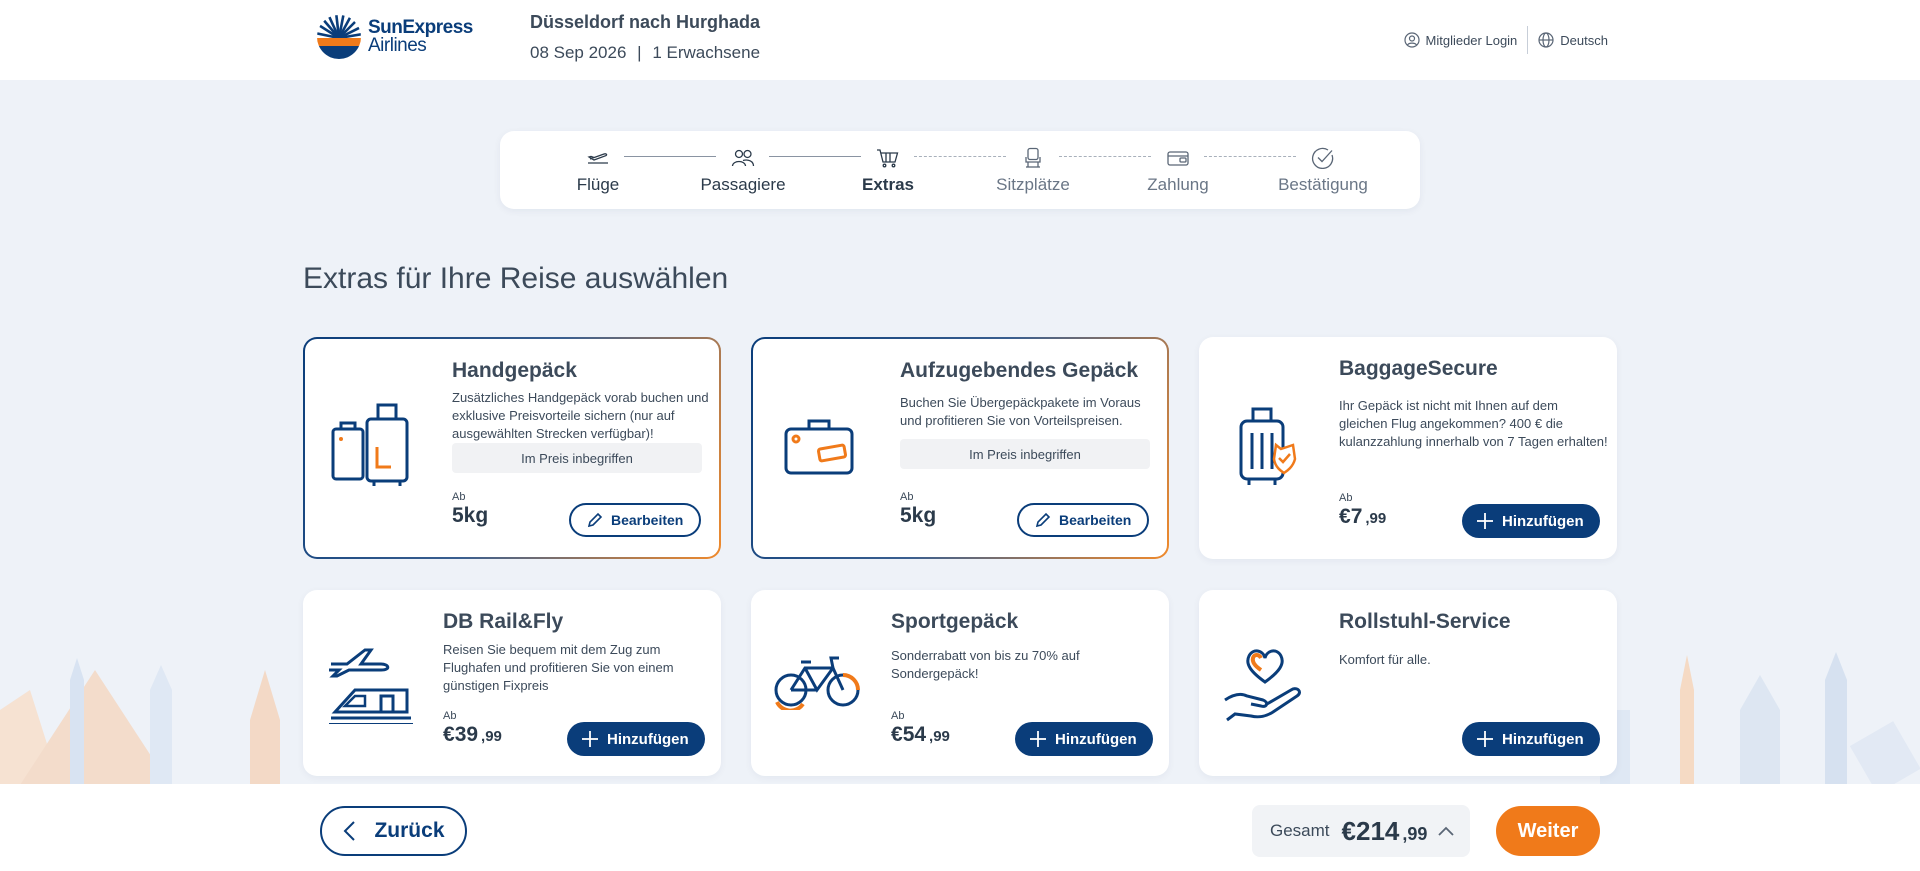 This screenshot has width=1920, height=871. I want to click on trip-passengers: 1 Erwachsene, so click(706, 52).